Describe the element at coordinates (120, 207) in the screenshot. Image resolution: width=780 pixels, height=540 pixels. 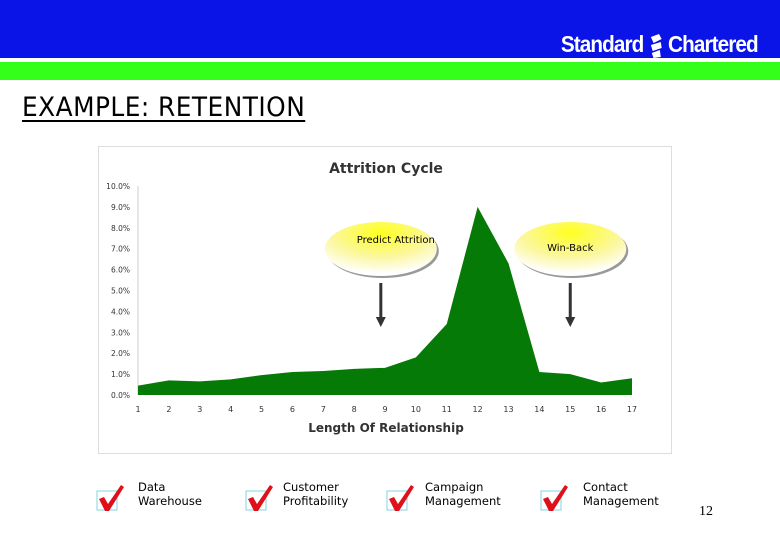
I see `y-tick-label: 9.0%` at that location.